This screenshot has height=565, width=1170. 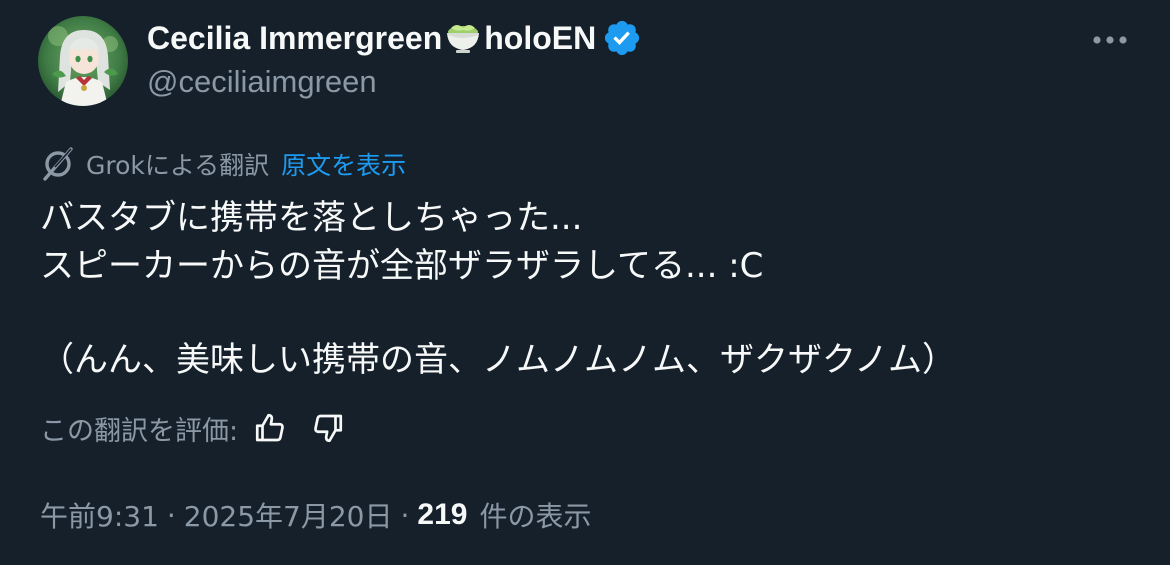 I want to click on grok-icon, so click(x=58, y=164).